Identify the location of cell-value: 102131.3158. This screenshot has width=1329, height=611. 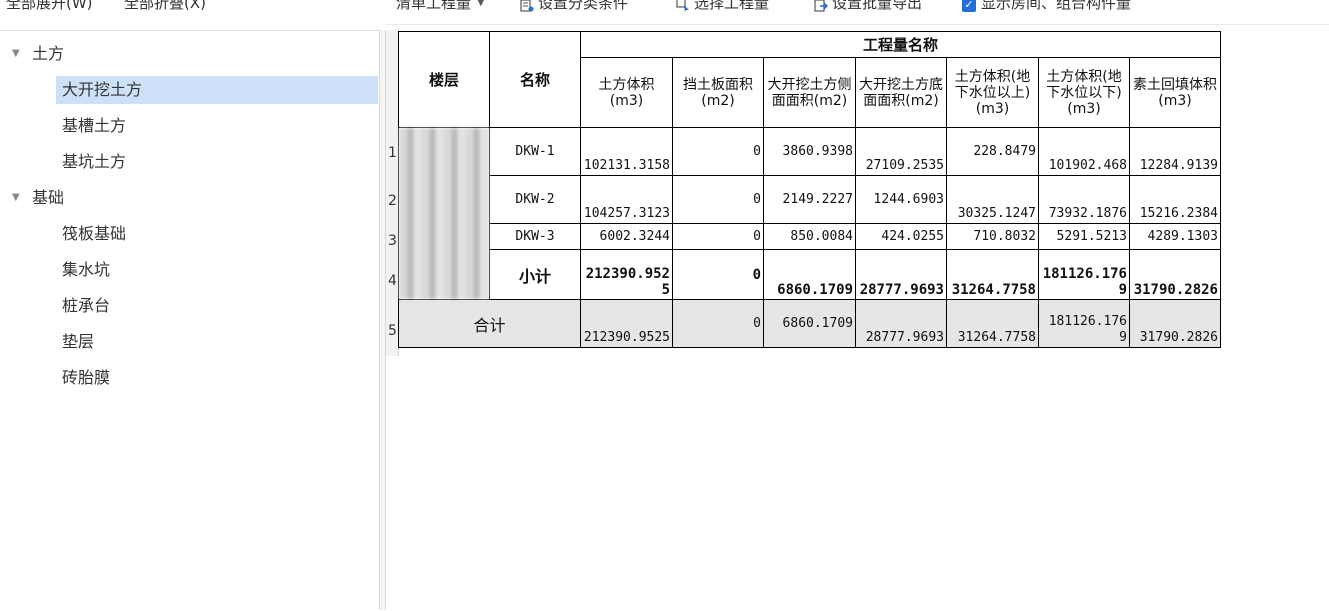
(626, 151).